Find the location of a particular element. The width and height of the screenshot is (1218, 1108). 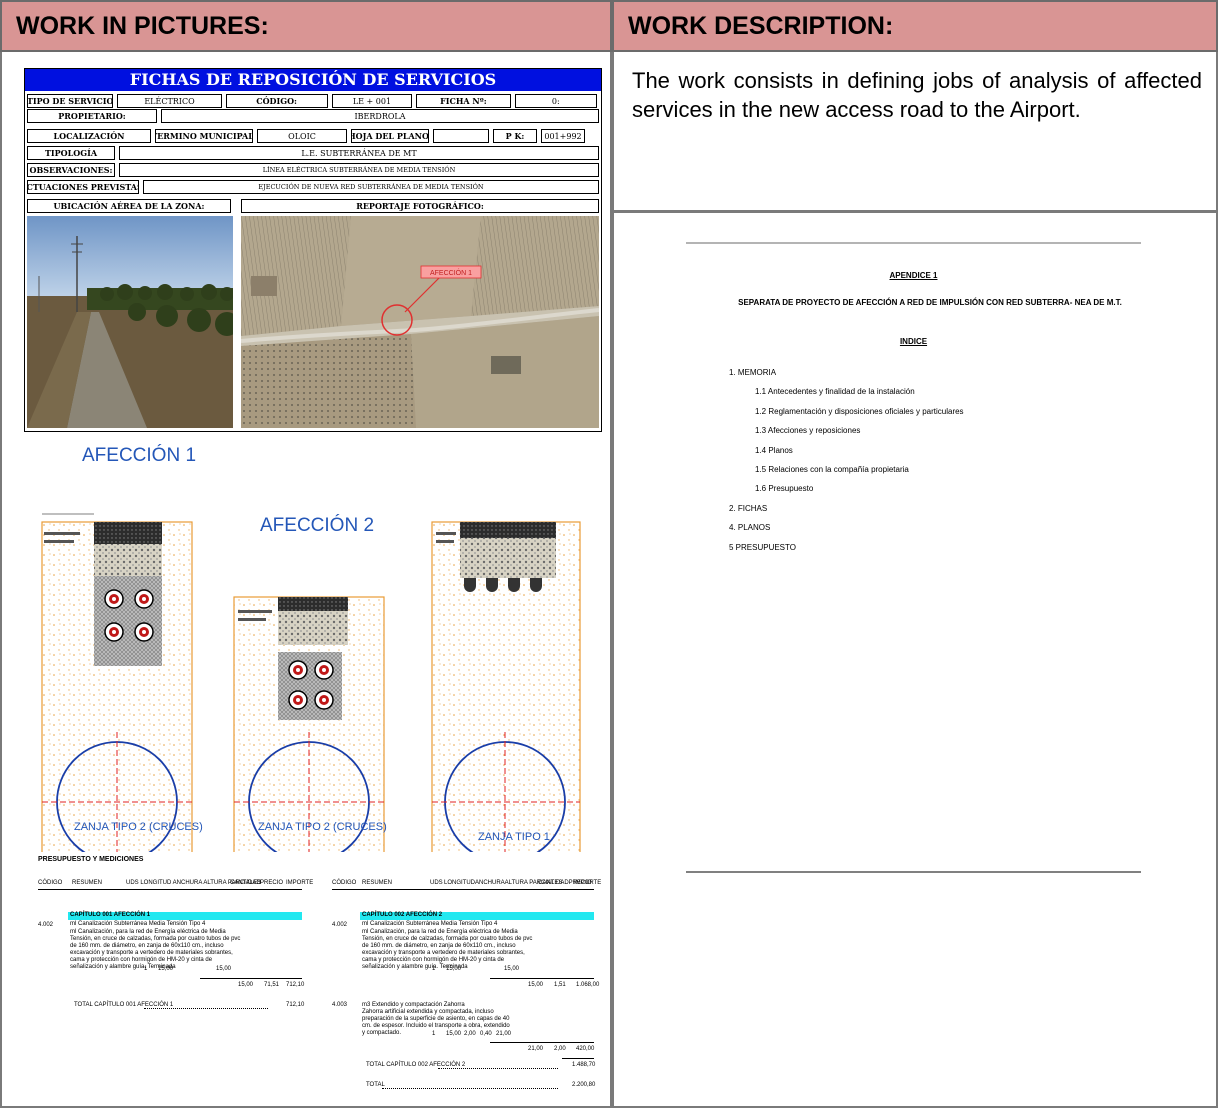

ficha-number-value: 0: is located at coordinates (556, 101).